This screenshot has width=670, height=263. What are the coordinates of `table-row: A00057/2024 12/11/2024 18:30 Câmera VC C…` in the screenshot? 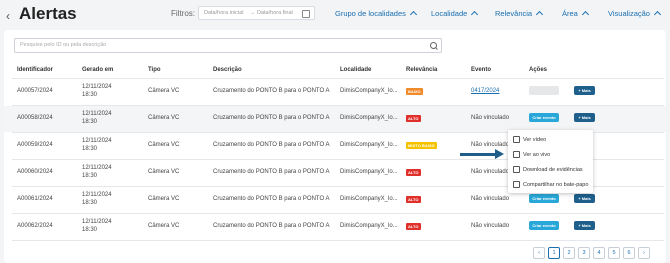 It's located at (335, 92).